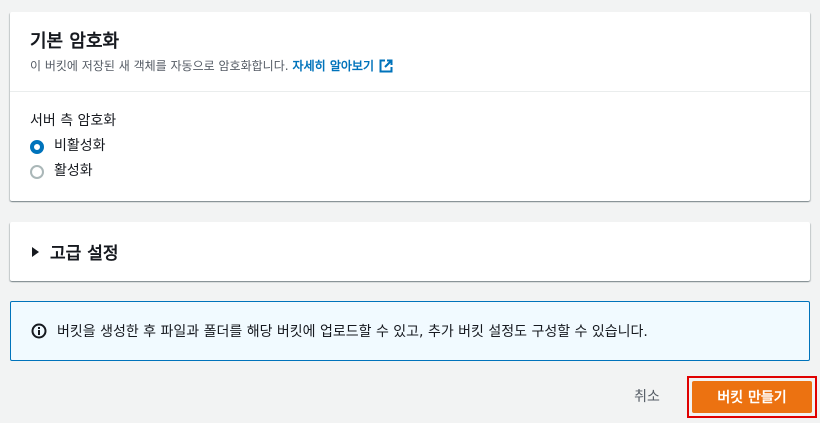 This screenshot has height=423, width=820. I want to click on learn-more-link: 자세히 알아보기, so click(343, 66).